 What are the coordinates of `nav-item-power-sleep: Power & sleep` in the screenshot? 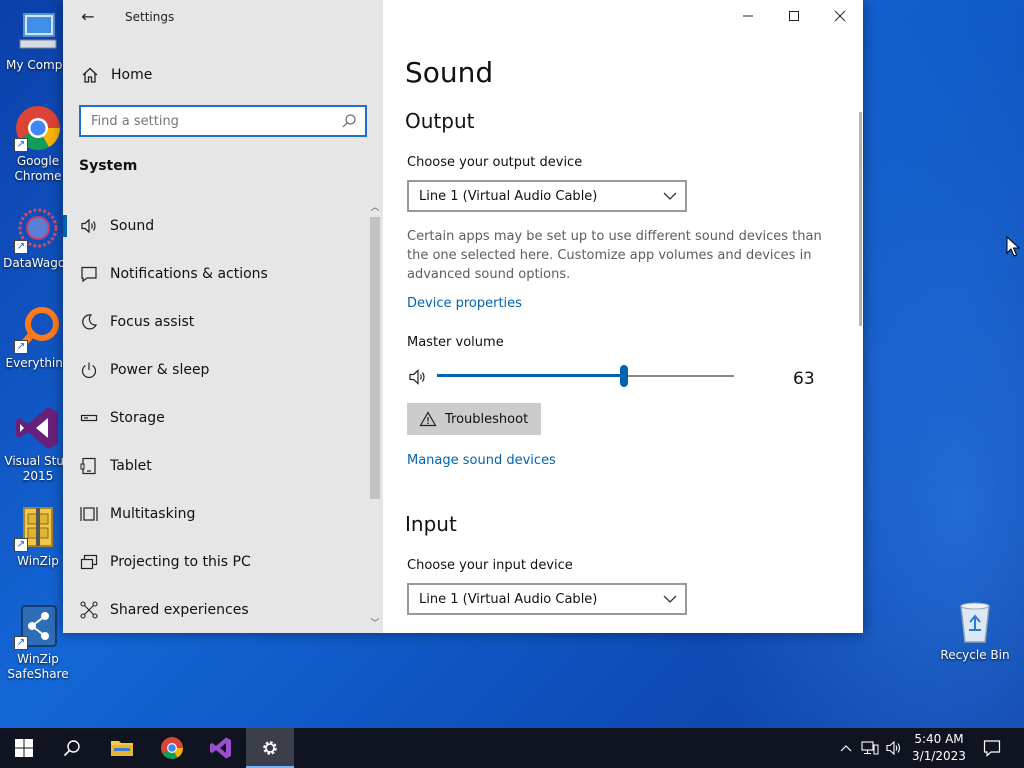 It's located at (215, 370).